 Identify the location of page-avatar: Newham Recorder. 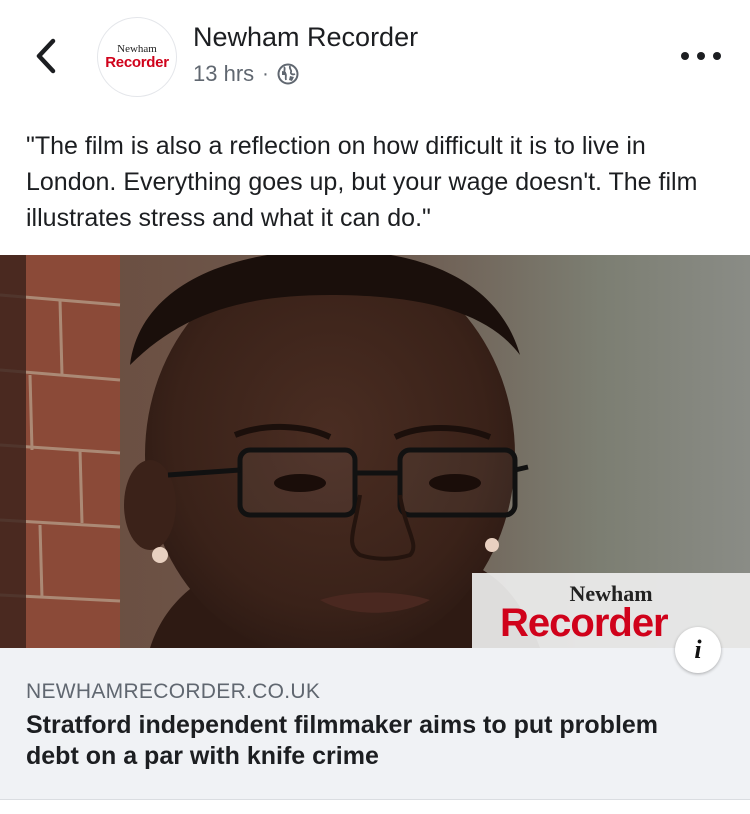
(137, 57).